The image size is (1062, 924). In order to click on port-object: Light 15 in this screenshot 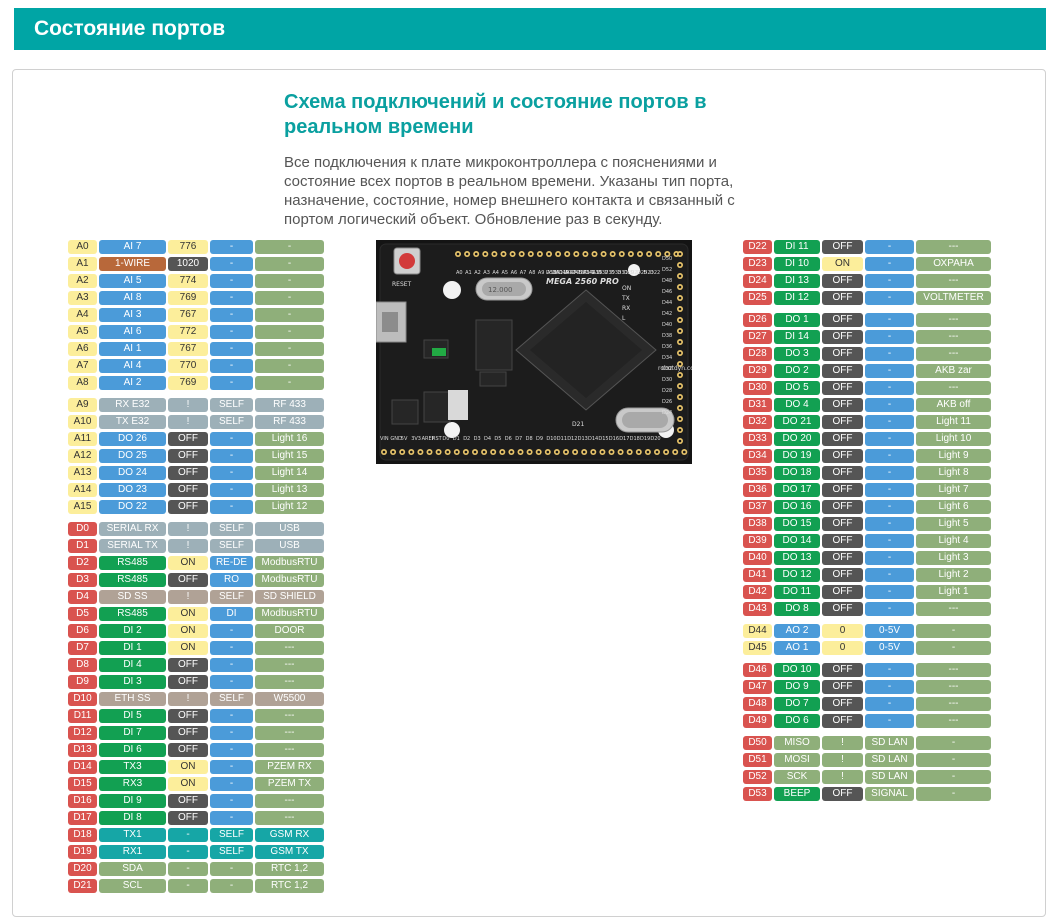, I will do `click(289, 456)`.